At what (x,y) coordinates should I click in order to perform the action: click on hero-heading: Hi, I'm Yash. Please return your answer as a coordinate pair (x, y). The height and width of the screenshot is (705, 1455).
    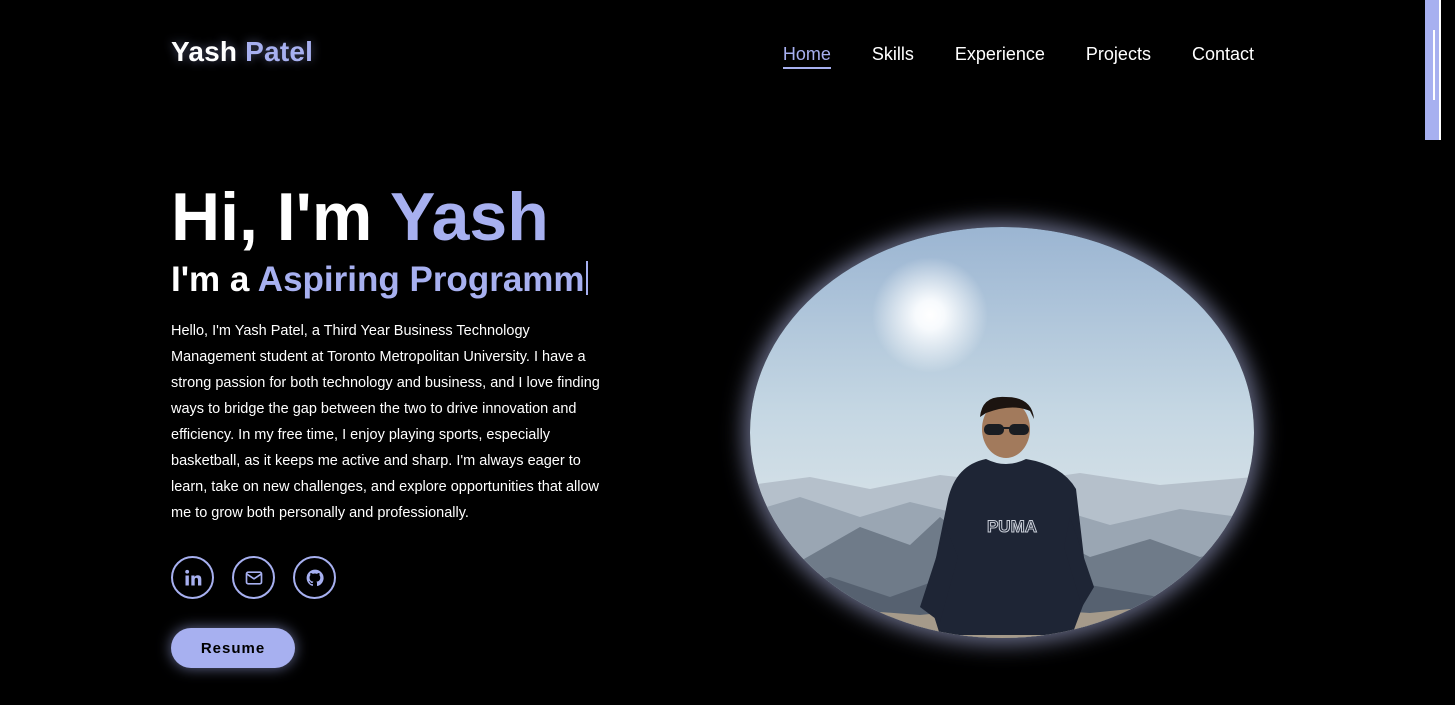
    Looking at the image, I should click on (360, 217).